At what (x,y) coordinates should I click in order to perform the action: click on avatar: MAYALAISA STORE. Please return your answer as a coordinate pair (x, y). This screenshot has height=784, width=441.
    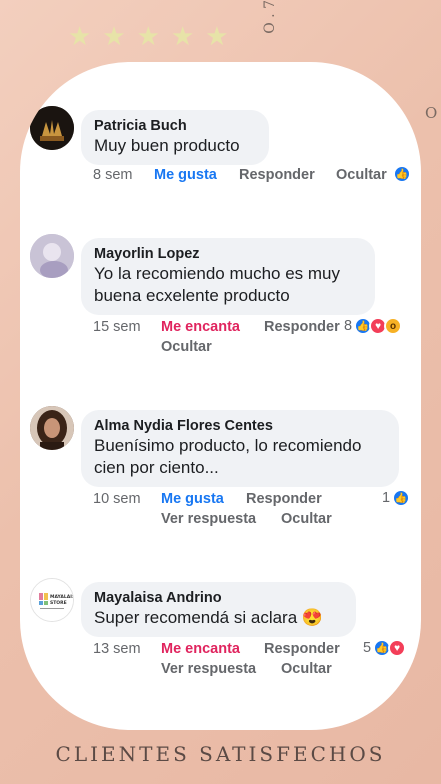
    Looking at the image, I should click on (52, 600).